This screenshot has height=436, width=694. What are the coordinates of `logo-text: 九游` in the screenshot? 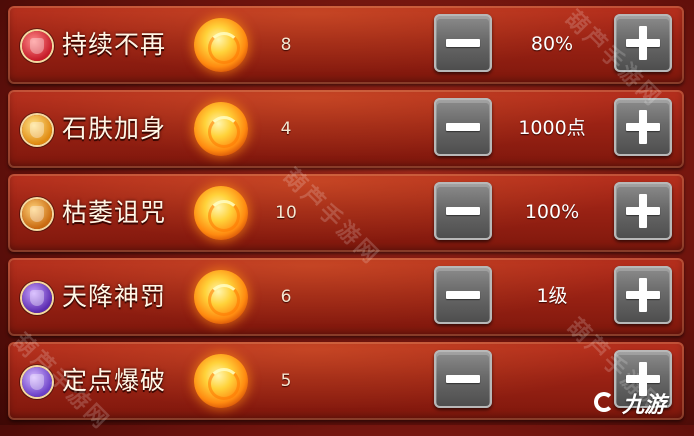 It's located at (644, 405).